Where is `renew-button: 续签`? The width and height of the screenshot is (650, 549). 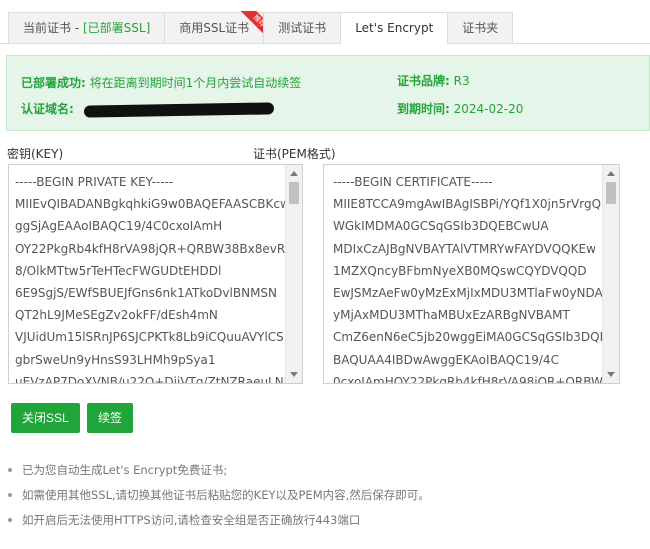
renew-button: 续签 is located at coordinates (110, 418).